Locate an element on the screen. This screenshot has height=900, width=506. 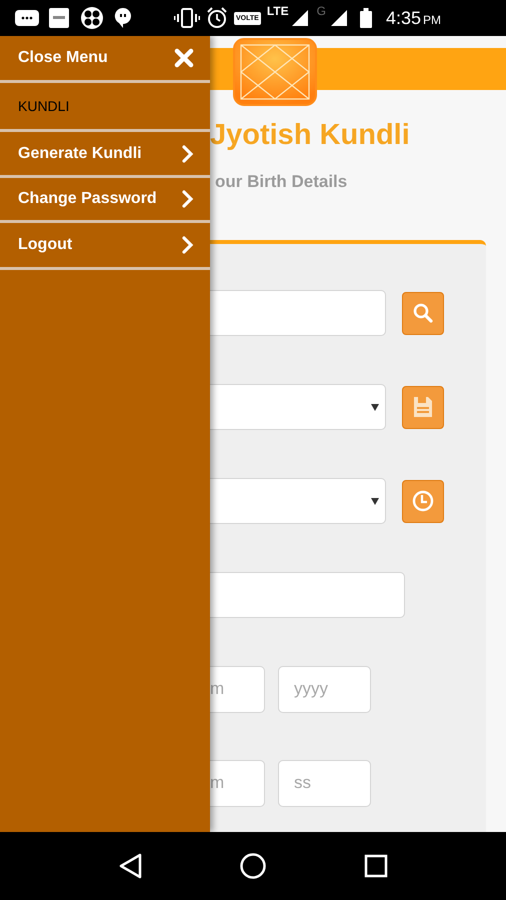
clock-time: 4:35 is located at coordinates (403, 18).